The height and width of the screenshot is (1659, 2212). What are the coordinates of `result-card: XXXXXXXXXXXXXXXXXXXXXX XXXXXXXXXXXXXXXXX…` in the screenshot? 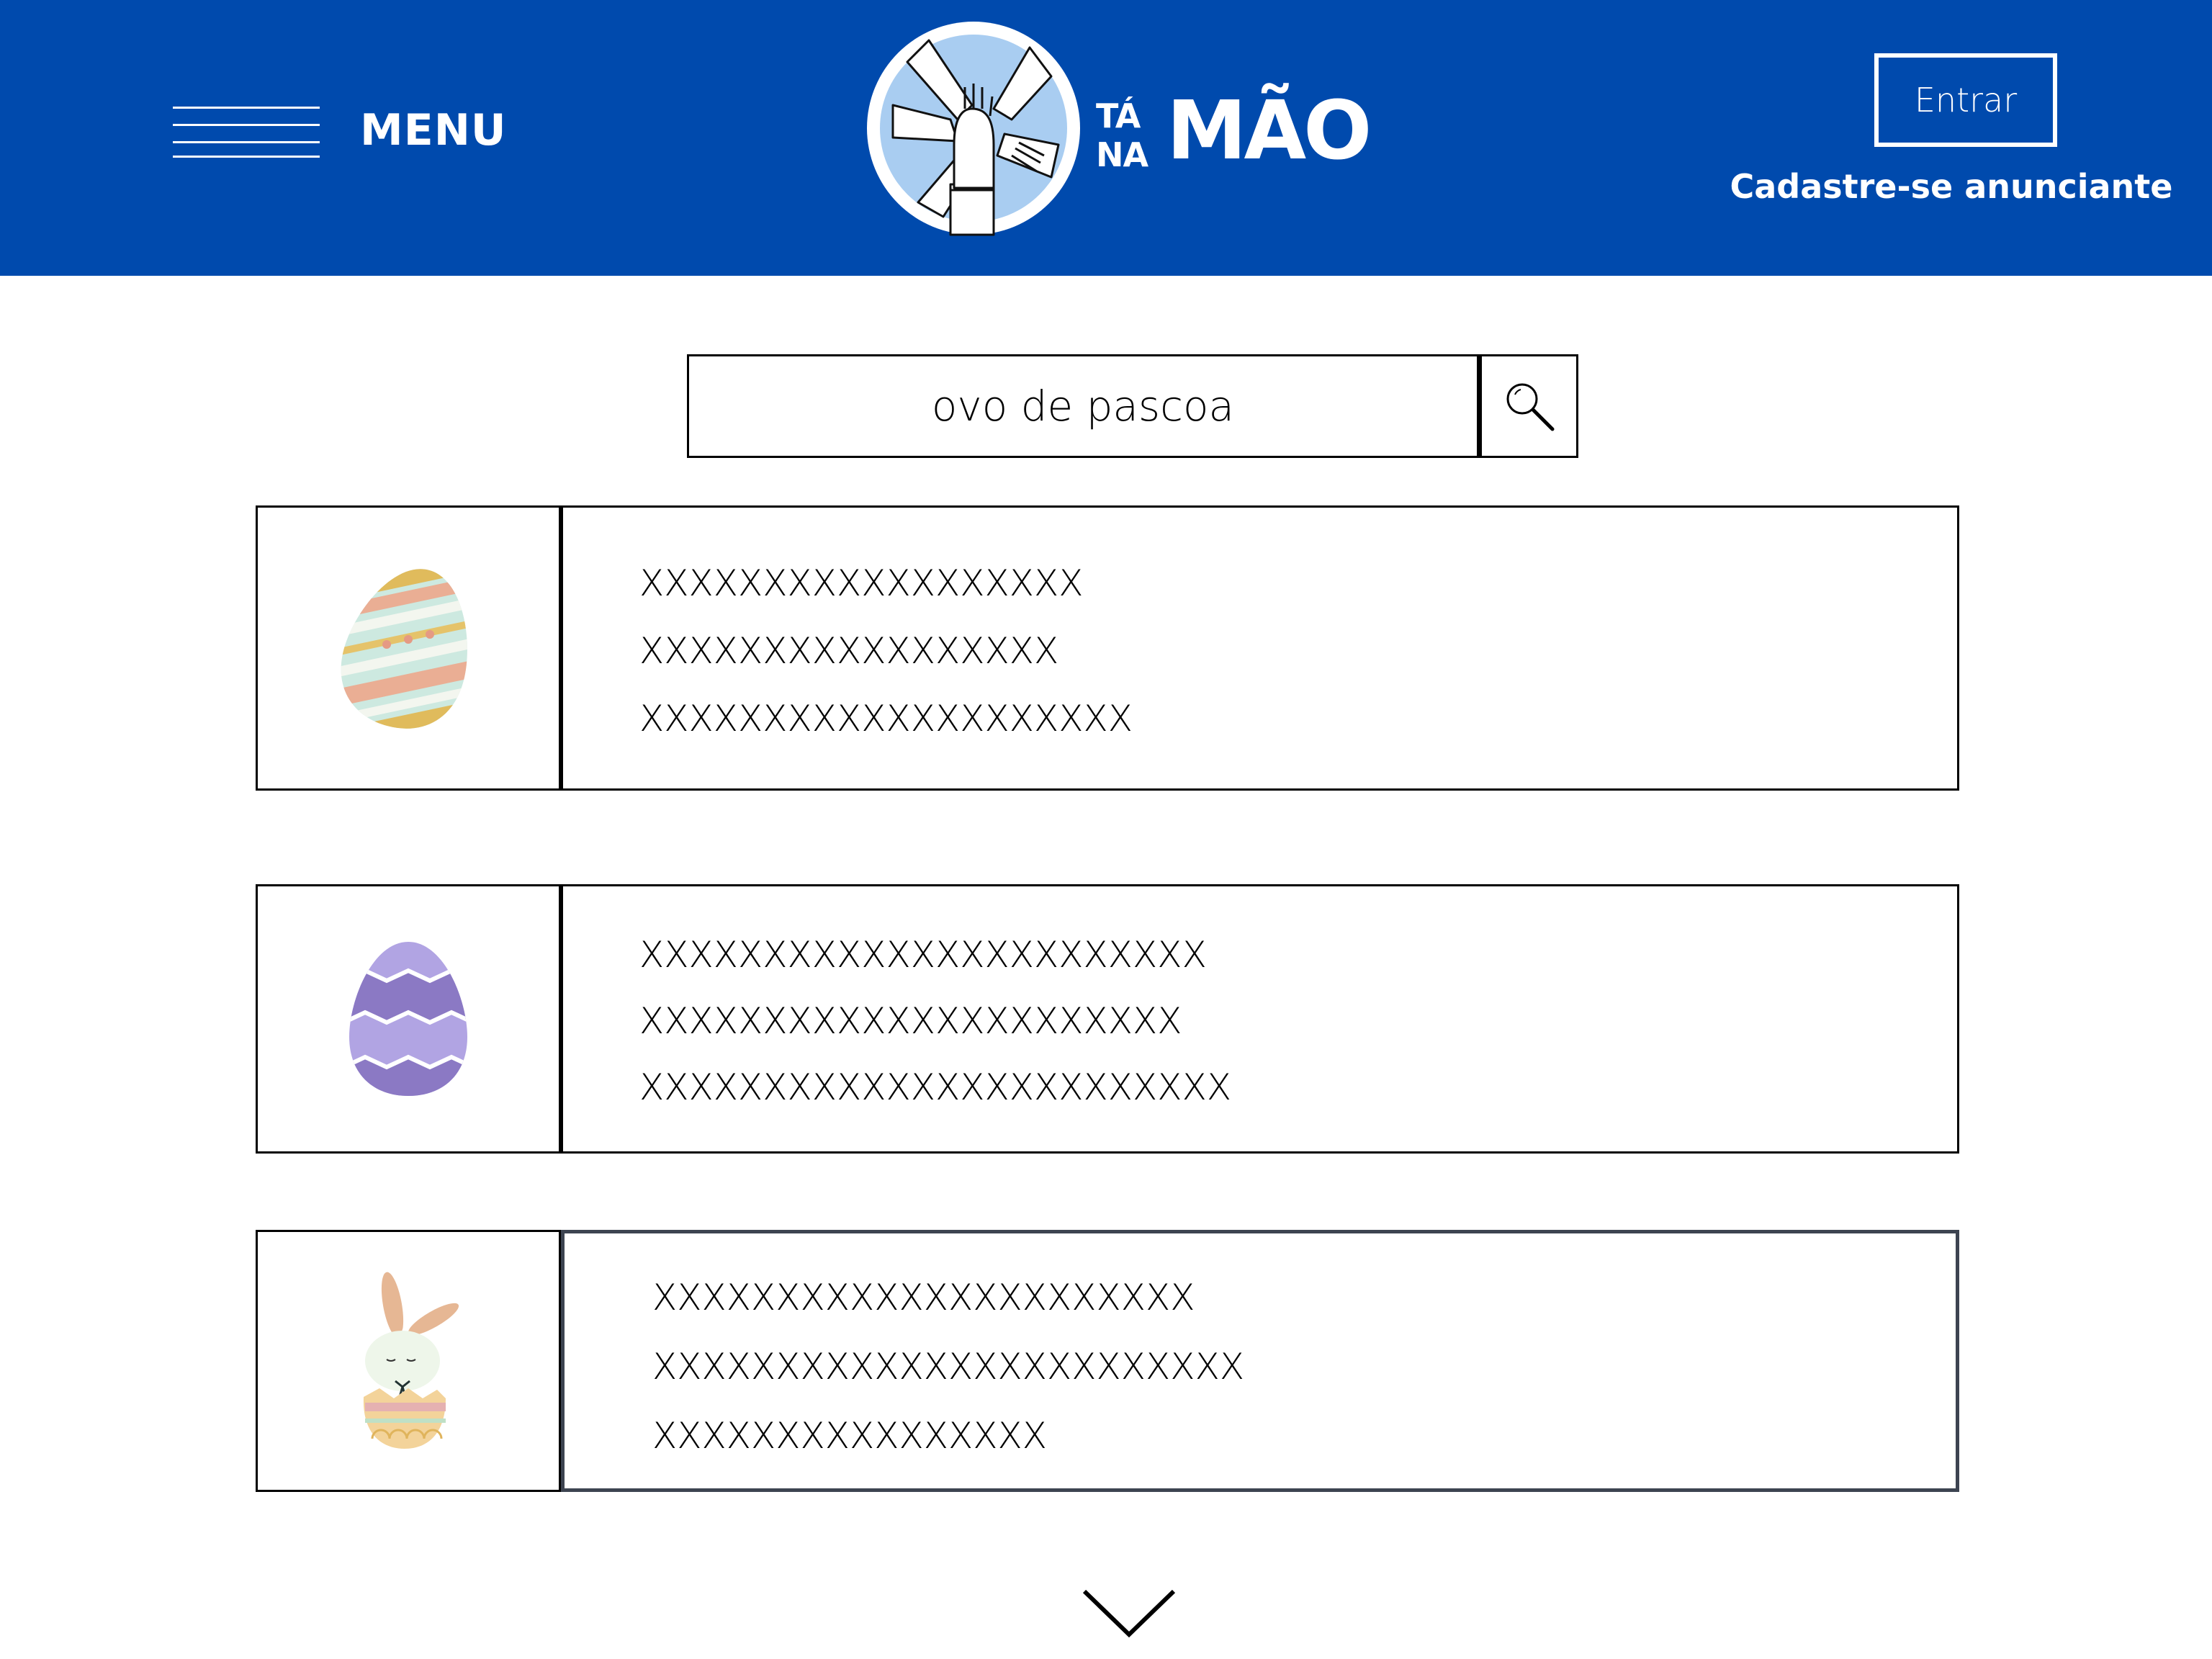 It's located at (1107, 1361).